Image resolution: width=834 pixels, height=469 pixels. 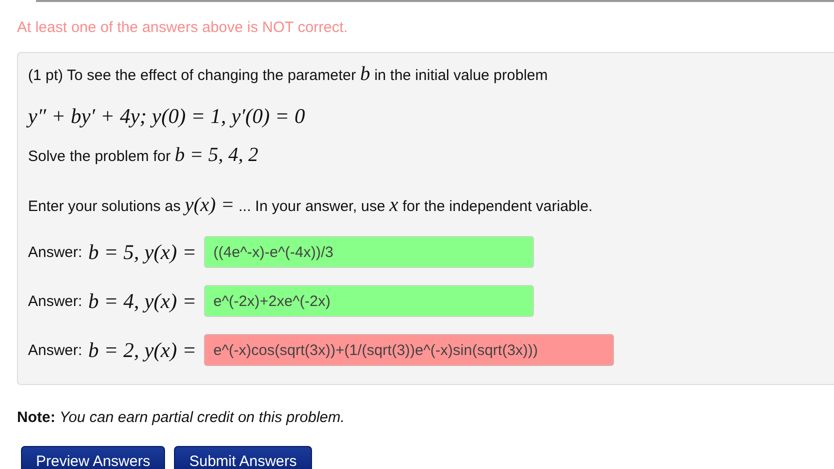 I want to click on problem-text: Solve the problem for b = 5, 4, 2, so click(x=144, y=156).